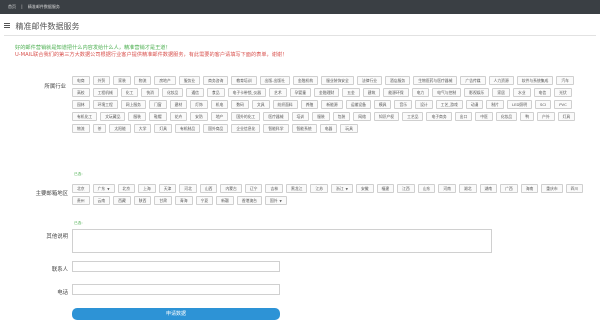 The height and width of the screenshot is (329, 600). What do you see at coordinates (565, 80) in the screenshot?
I see `tag-option: 汽车` at bounding box center [565, 80].